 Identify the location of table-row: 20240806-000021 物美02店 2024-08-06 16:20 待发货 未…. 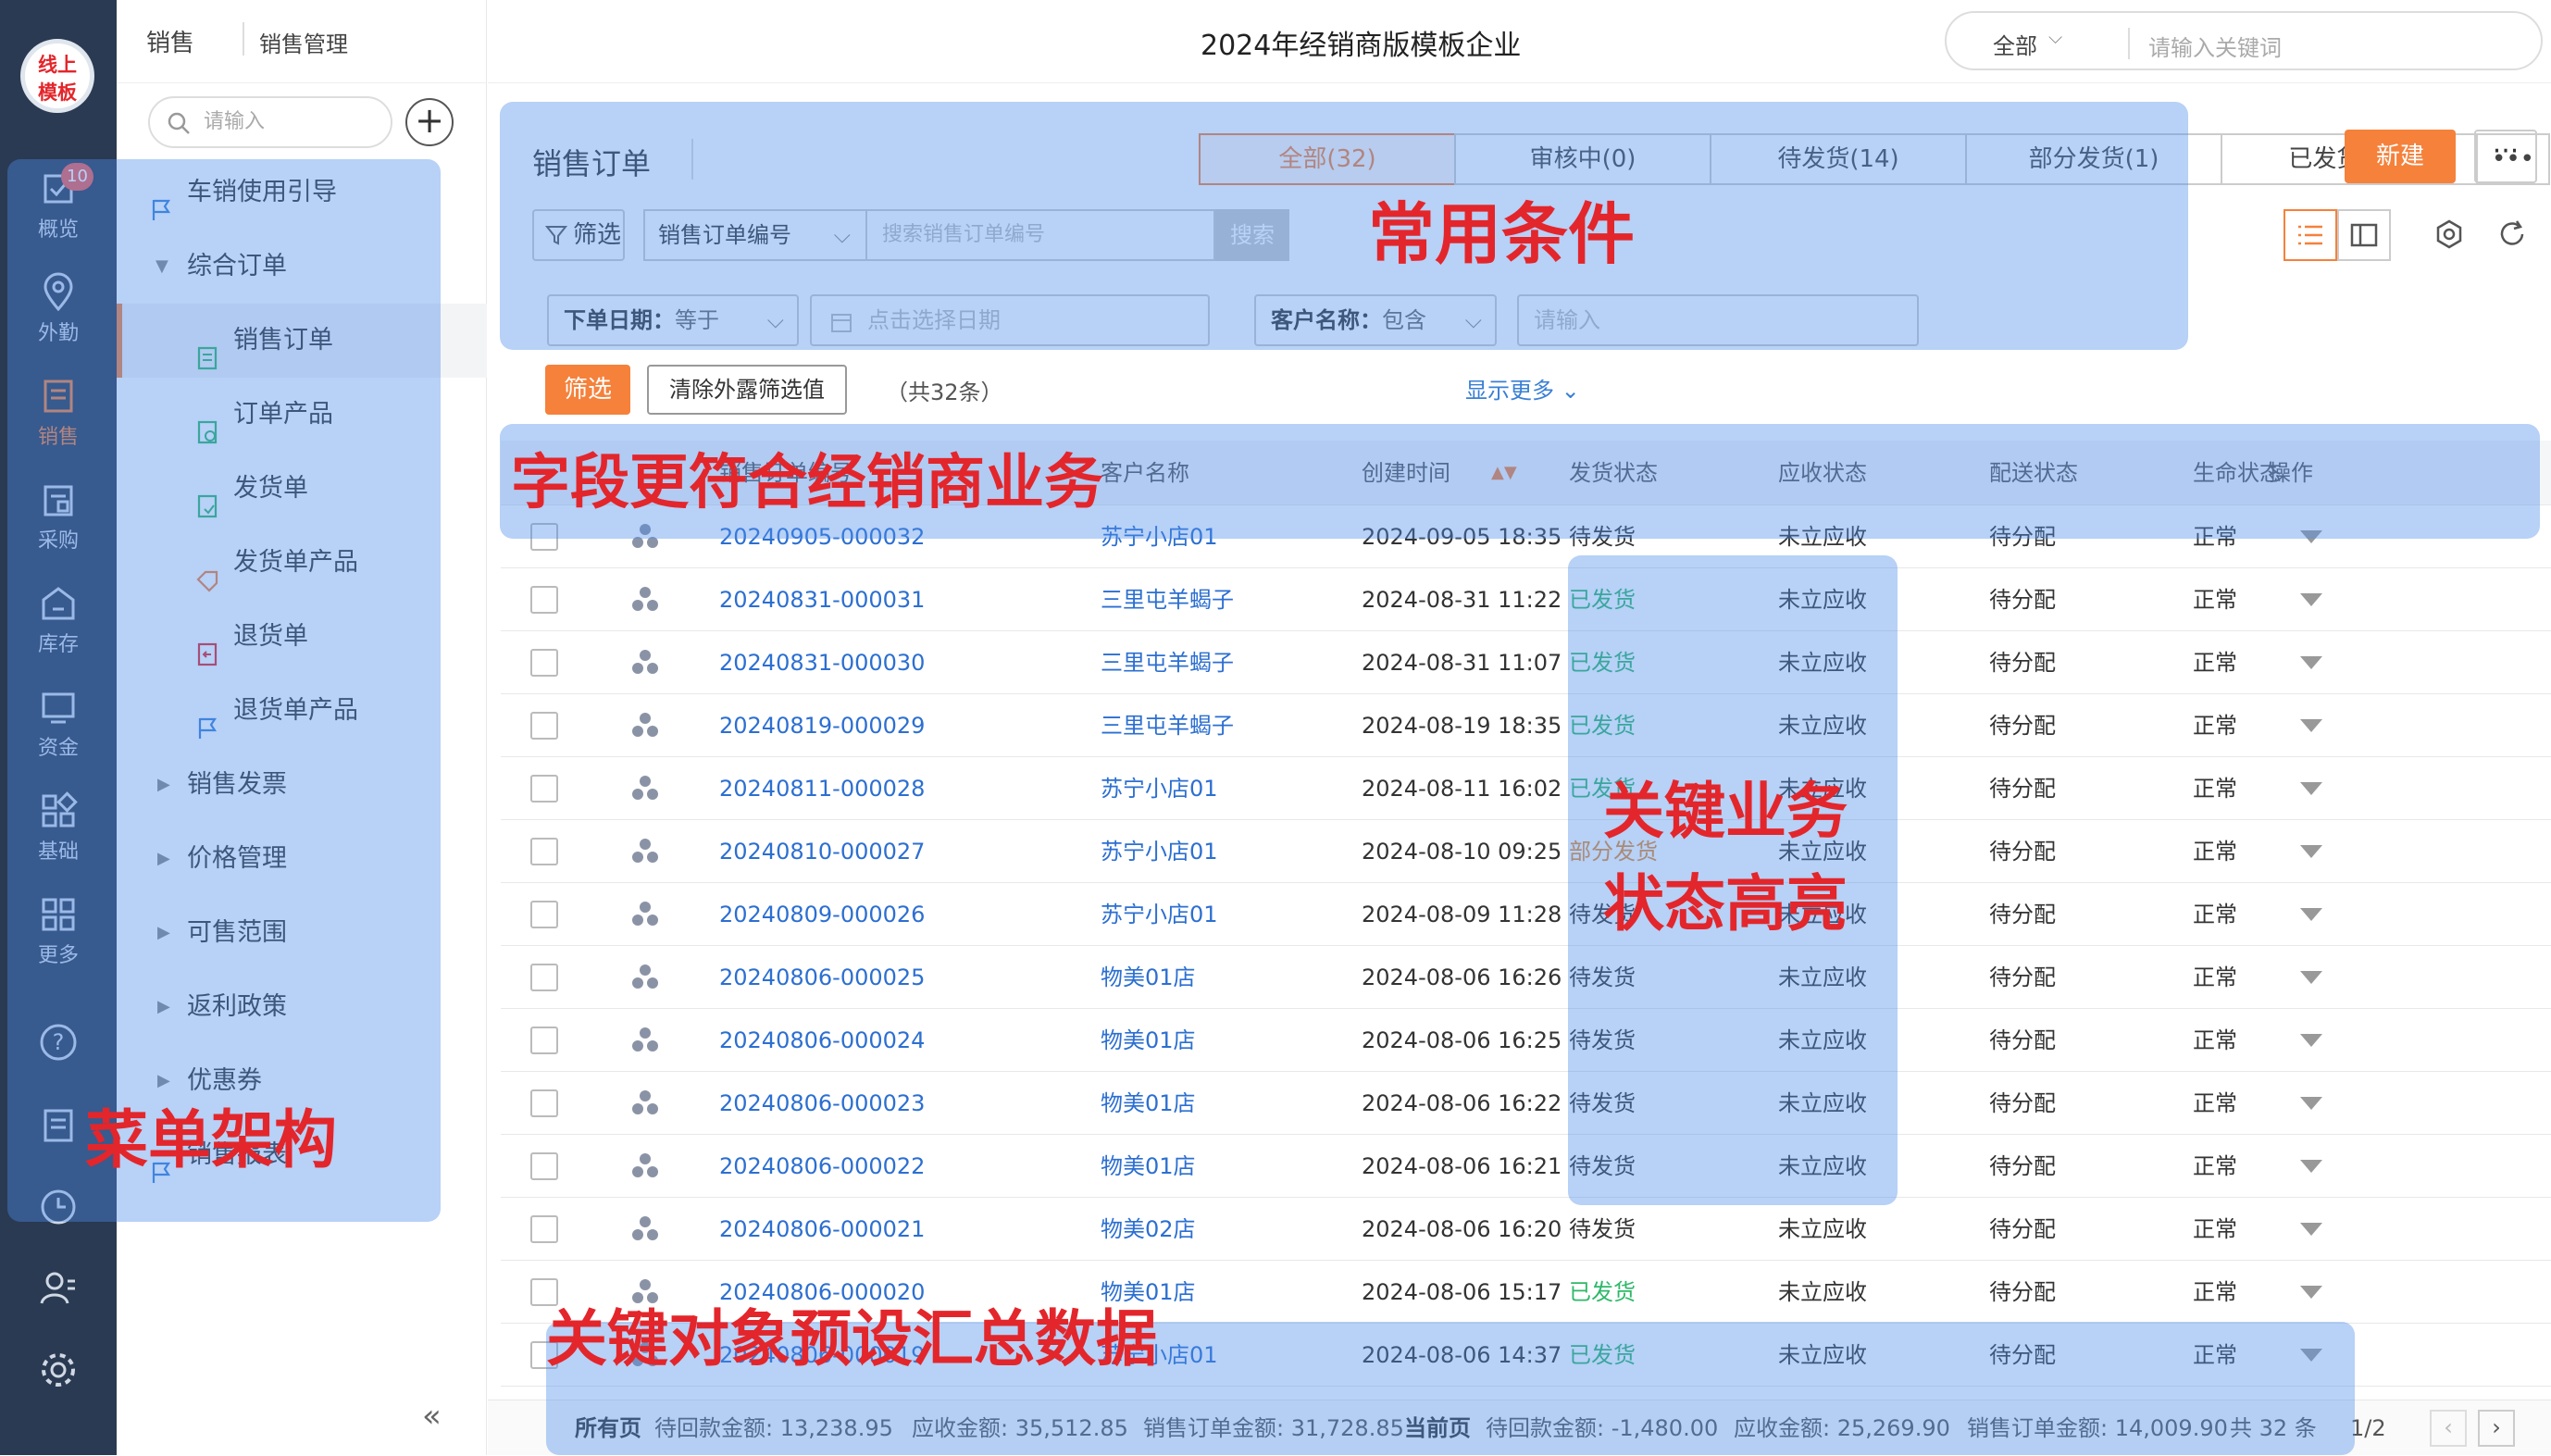
(1526, 1229).